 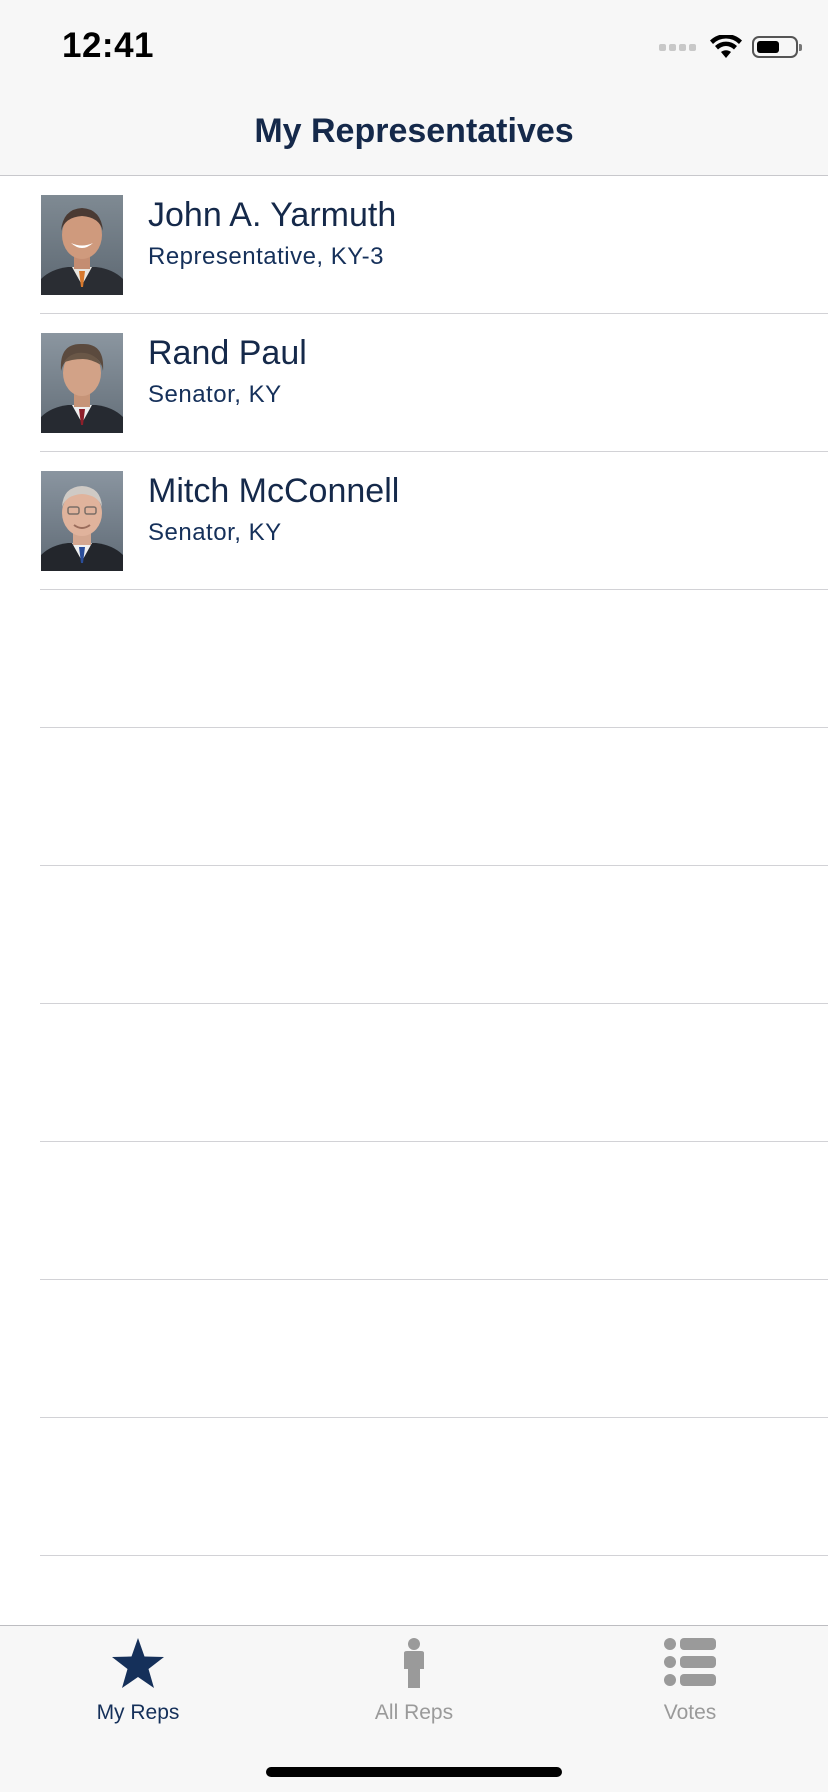 What do you see at coordinates (726, 46) in the screenshot?
I see `wifi-icon` at bounding box center [726, 46].